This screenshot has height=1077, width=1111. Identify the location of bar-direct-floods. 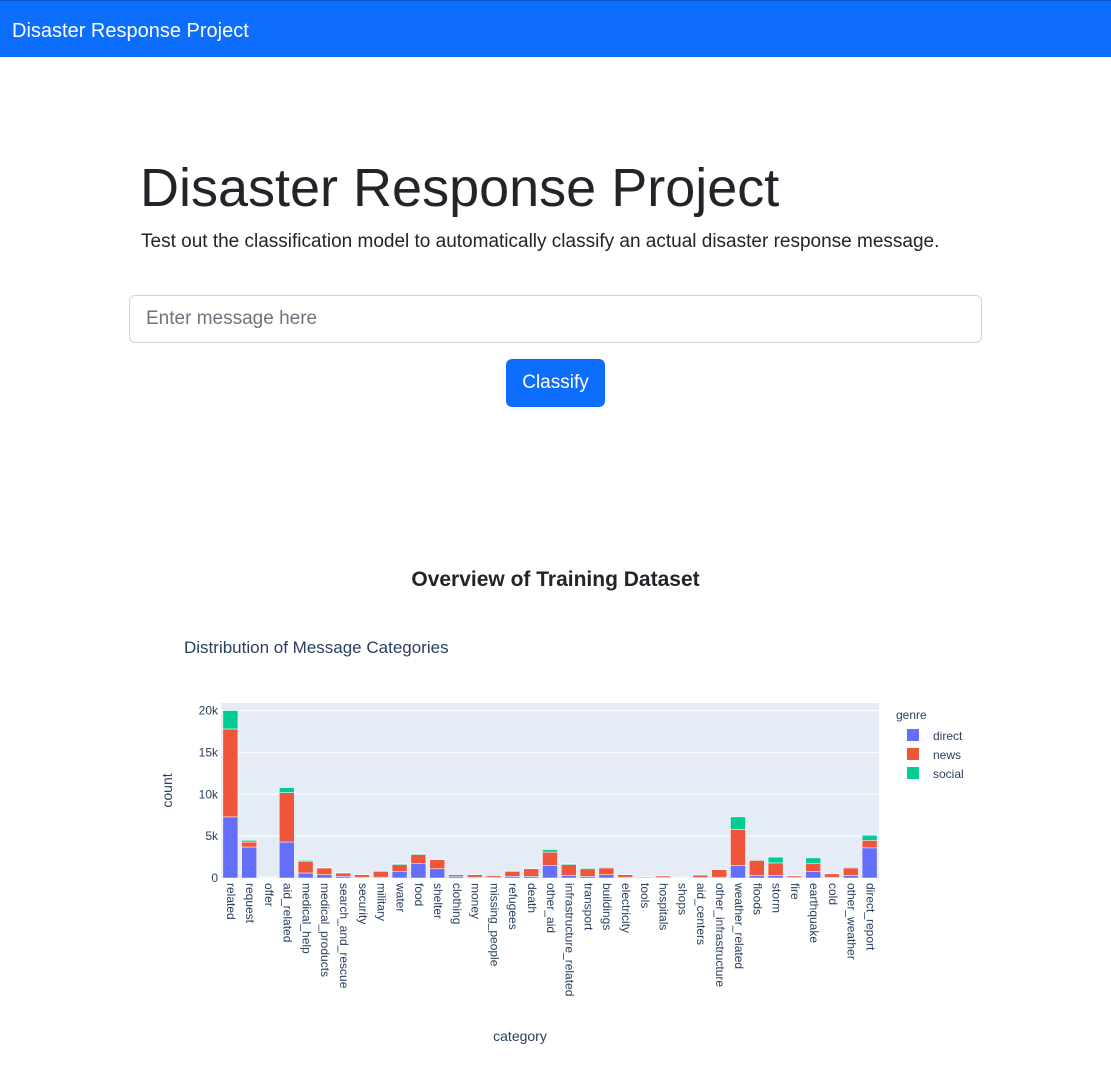
(757, 877).